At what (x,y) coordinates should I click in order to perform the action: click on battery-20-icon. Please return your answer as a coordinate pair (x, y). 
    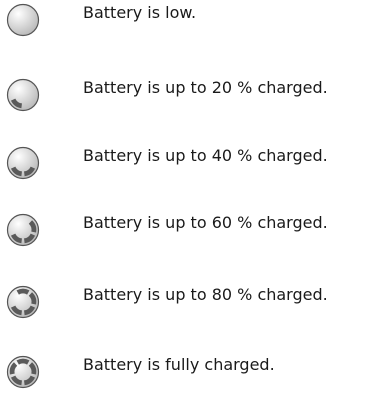
    Looking at the image, I should click on (23, 95).